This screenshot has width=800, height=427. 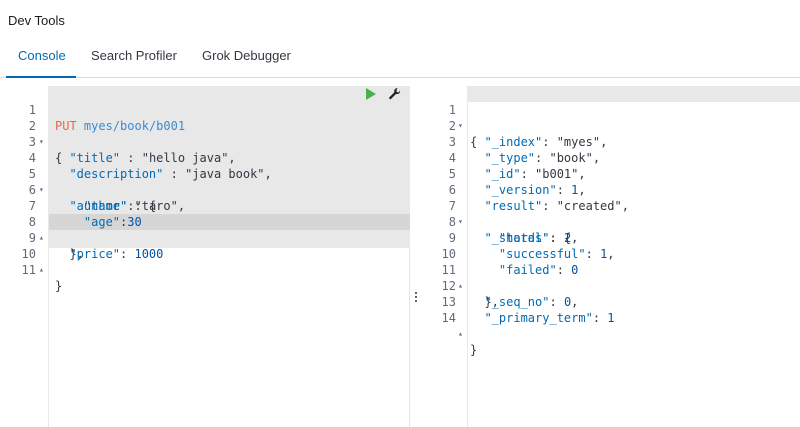 I want to click on code-line: 10 ▴ }, so click(x=31, y=261).